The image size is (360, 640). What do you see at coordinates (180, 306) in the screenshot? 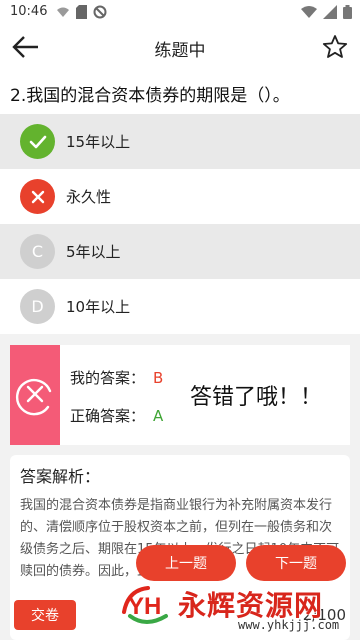
I see `option-d: D 10年以上` at bounding box center [180, 306].